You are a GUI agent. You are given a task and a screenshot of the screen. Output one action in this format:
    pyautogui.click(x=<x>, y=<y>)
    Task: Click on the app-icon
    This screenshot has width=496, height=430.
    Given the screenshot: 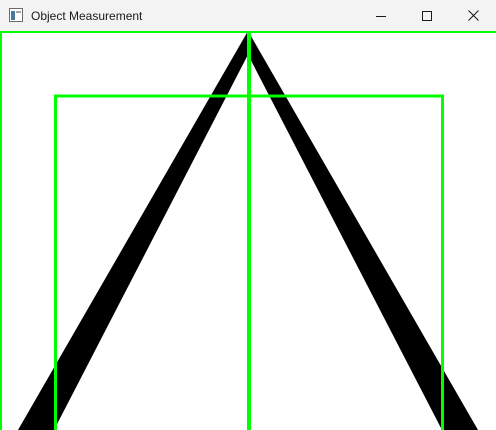 What is the action you would take?
    pyautogui.click(x=16, y=15)
    